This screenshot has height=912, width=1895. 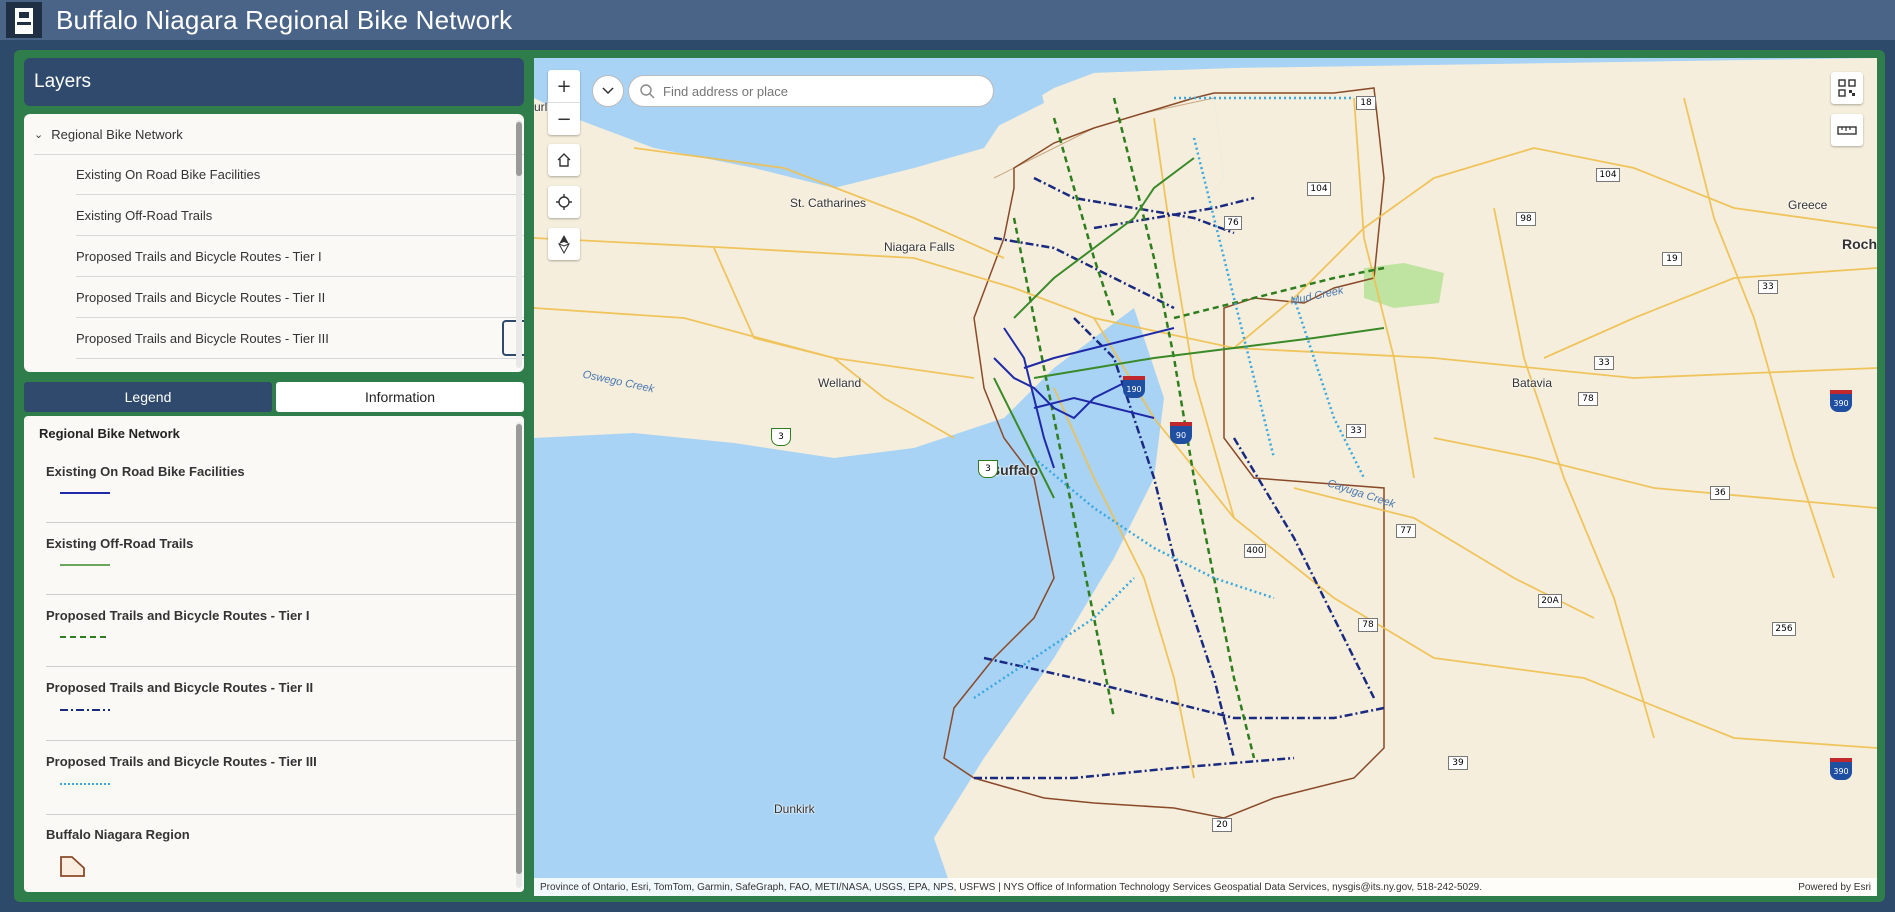 I want to click on route-shield: 18, so click(x=1366, y=103).